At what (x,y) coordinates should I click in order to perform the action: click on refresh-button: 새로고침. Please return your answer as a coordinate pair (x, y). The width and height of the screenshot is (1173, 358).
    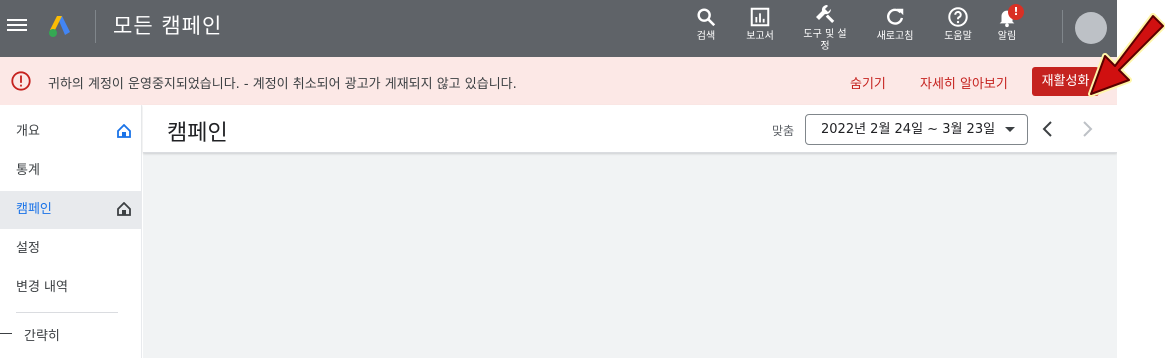
    Looking at the image, I should click on (895, 24).